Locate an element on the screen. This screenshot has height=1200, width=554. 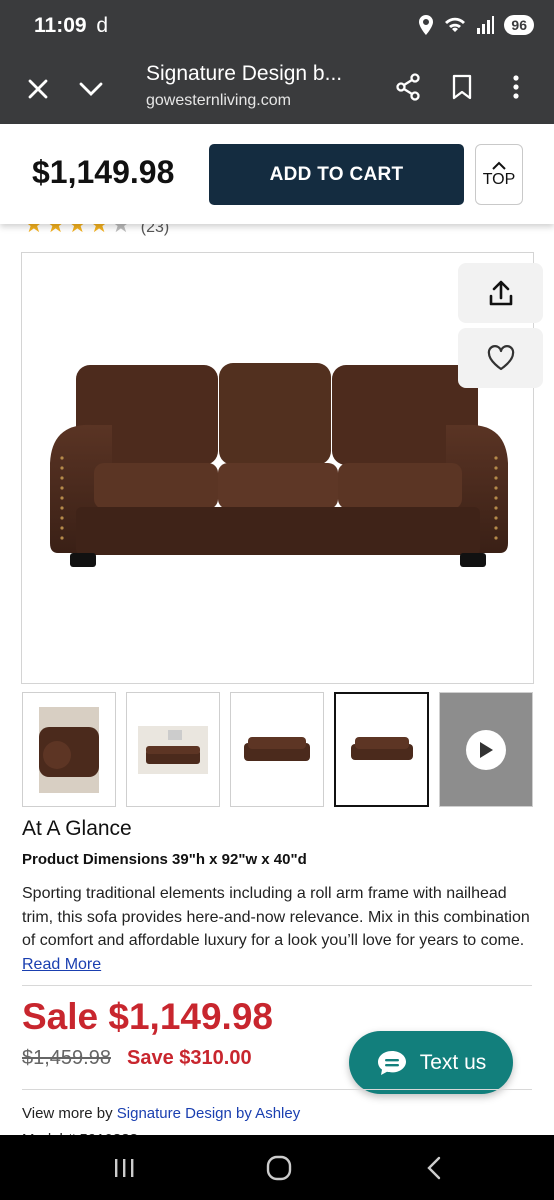
wishlist-button is located at coordinates (500, 358).